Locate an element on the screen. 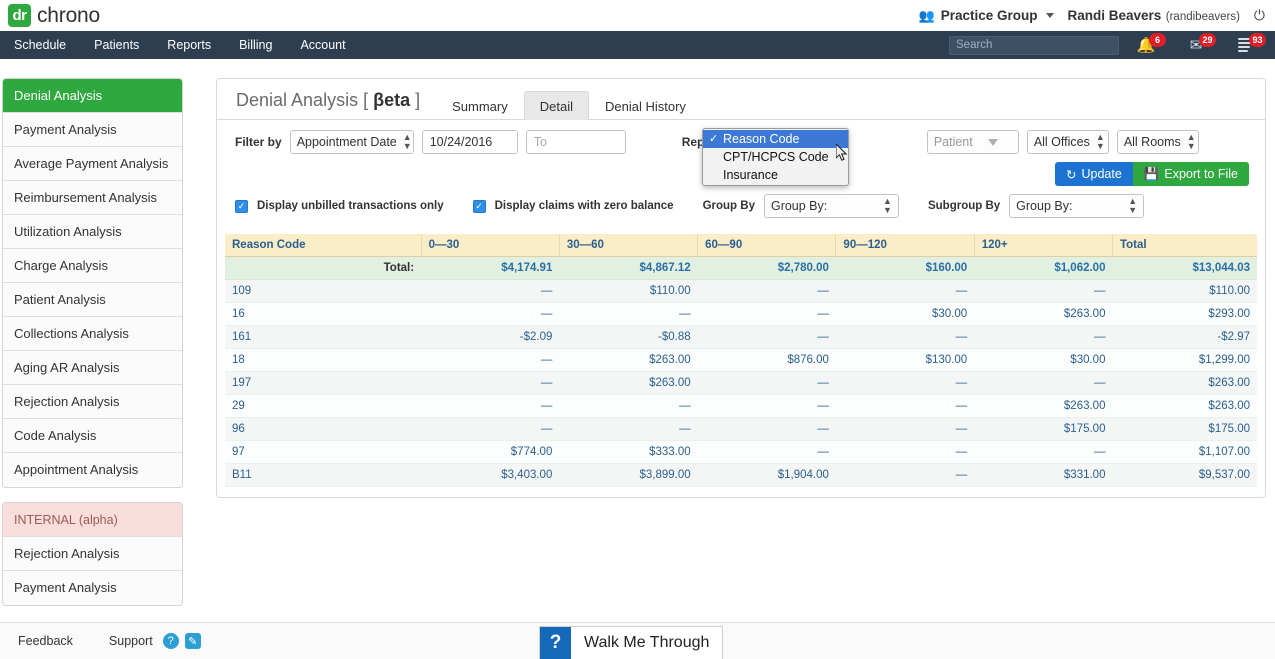 This screenshot has width=1275, height=659. page-title-beta: βeta is located at coordinates (392, 100).